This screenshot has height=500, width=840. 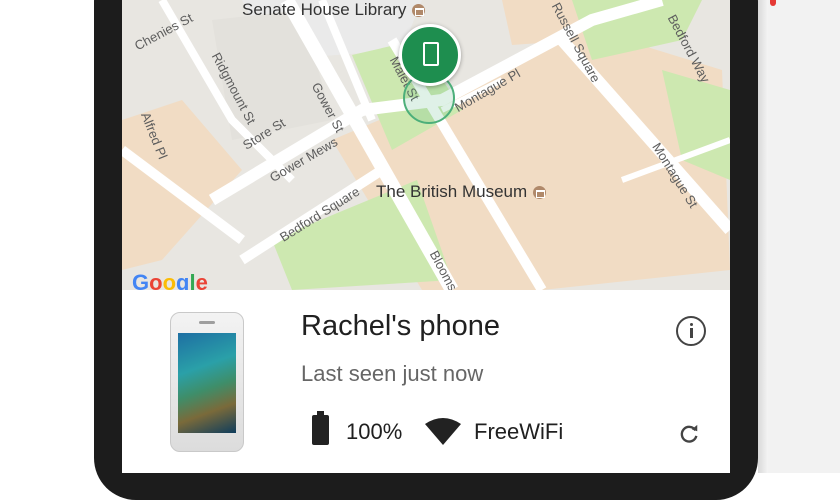 I want to click on battery-icon, so click(x=320, y=428).